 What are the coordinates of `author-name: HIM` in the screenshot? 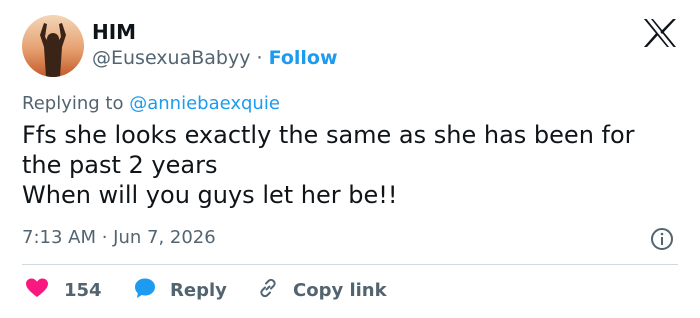 It's located at (114, 32).